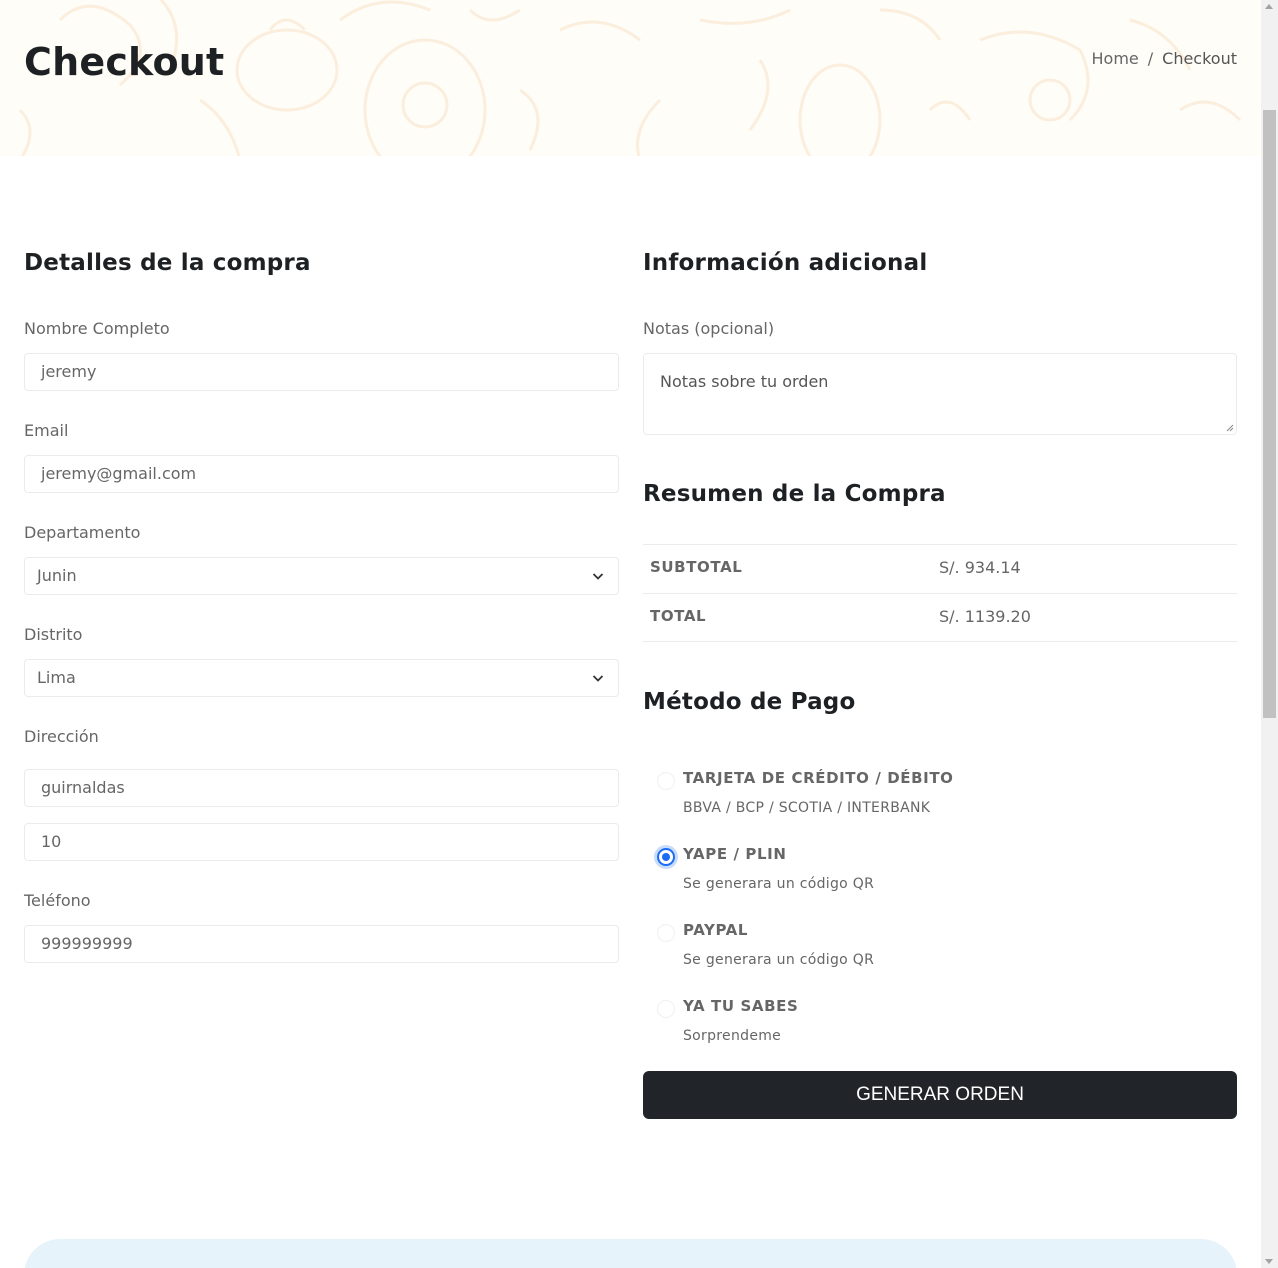 The width and height of the screenshot is (1278, 1268). I want to click on table-row: SUBTOTAL S/. 934.14, so click(940, 568).